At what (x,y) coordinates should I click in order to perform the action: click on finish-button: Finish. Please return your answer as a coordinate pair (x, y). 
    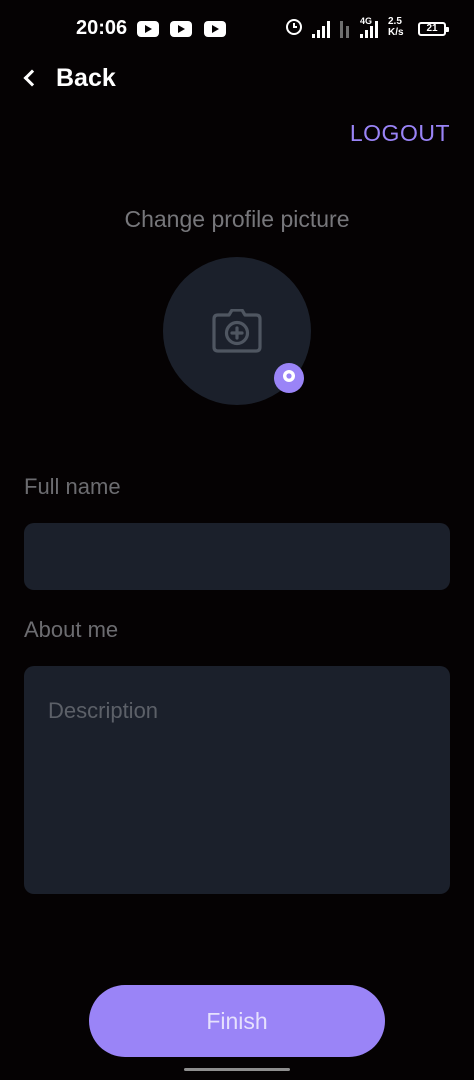
    Looking at the image, I should click on (237, 1021).